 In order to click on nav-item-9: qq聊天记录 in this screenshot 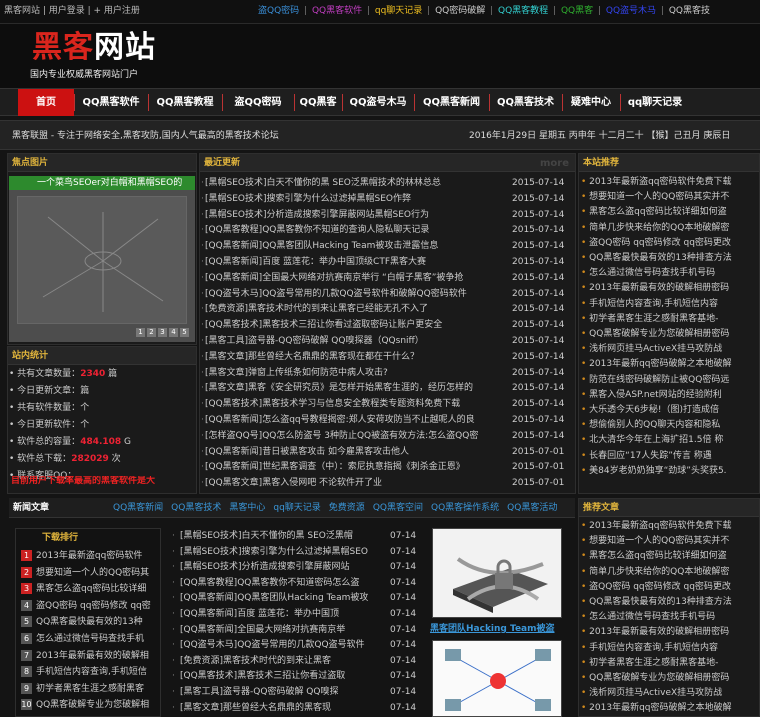, I will do `click(655, 102)`.